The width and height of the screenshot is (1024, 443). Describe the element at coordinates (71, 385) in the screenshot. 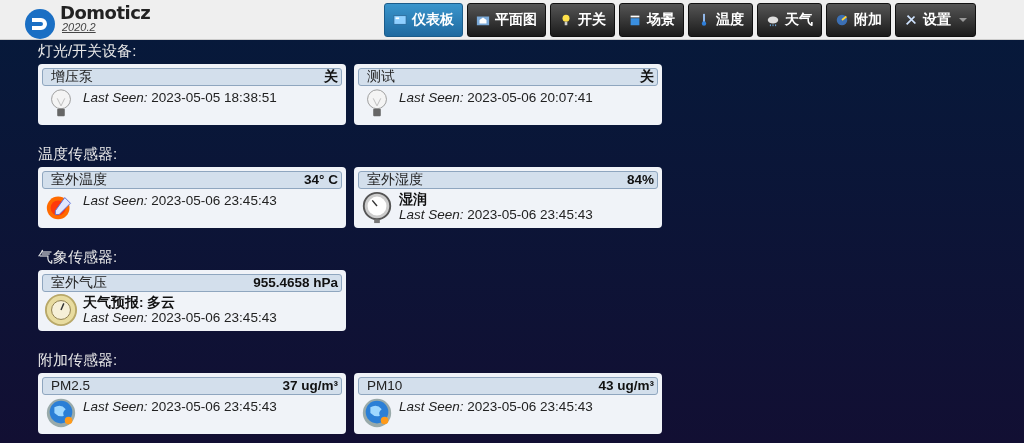

I see `device-name: PM2.5` at that location.